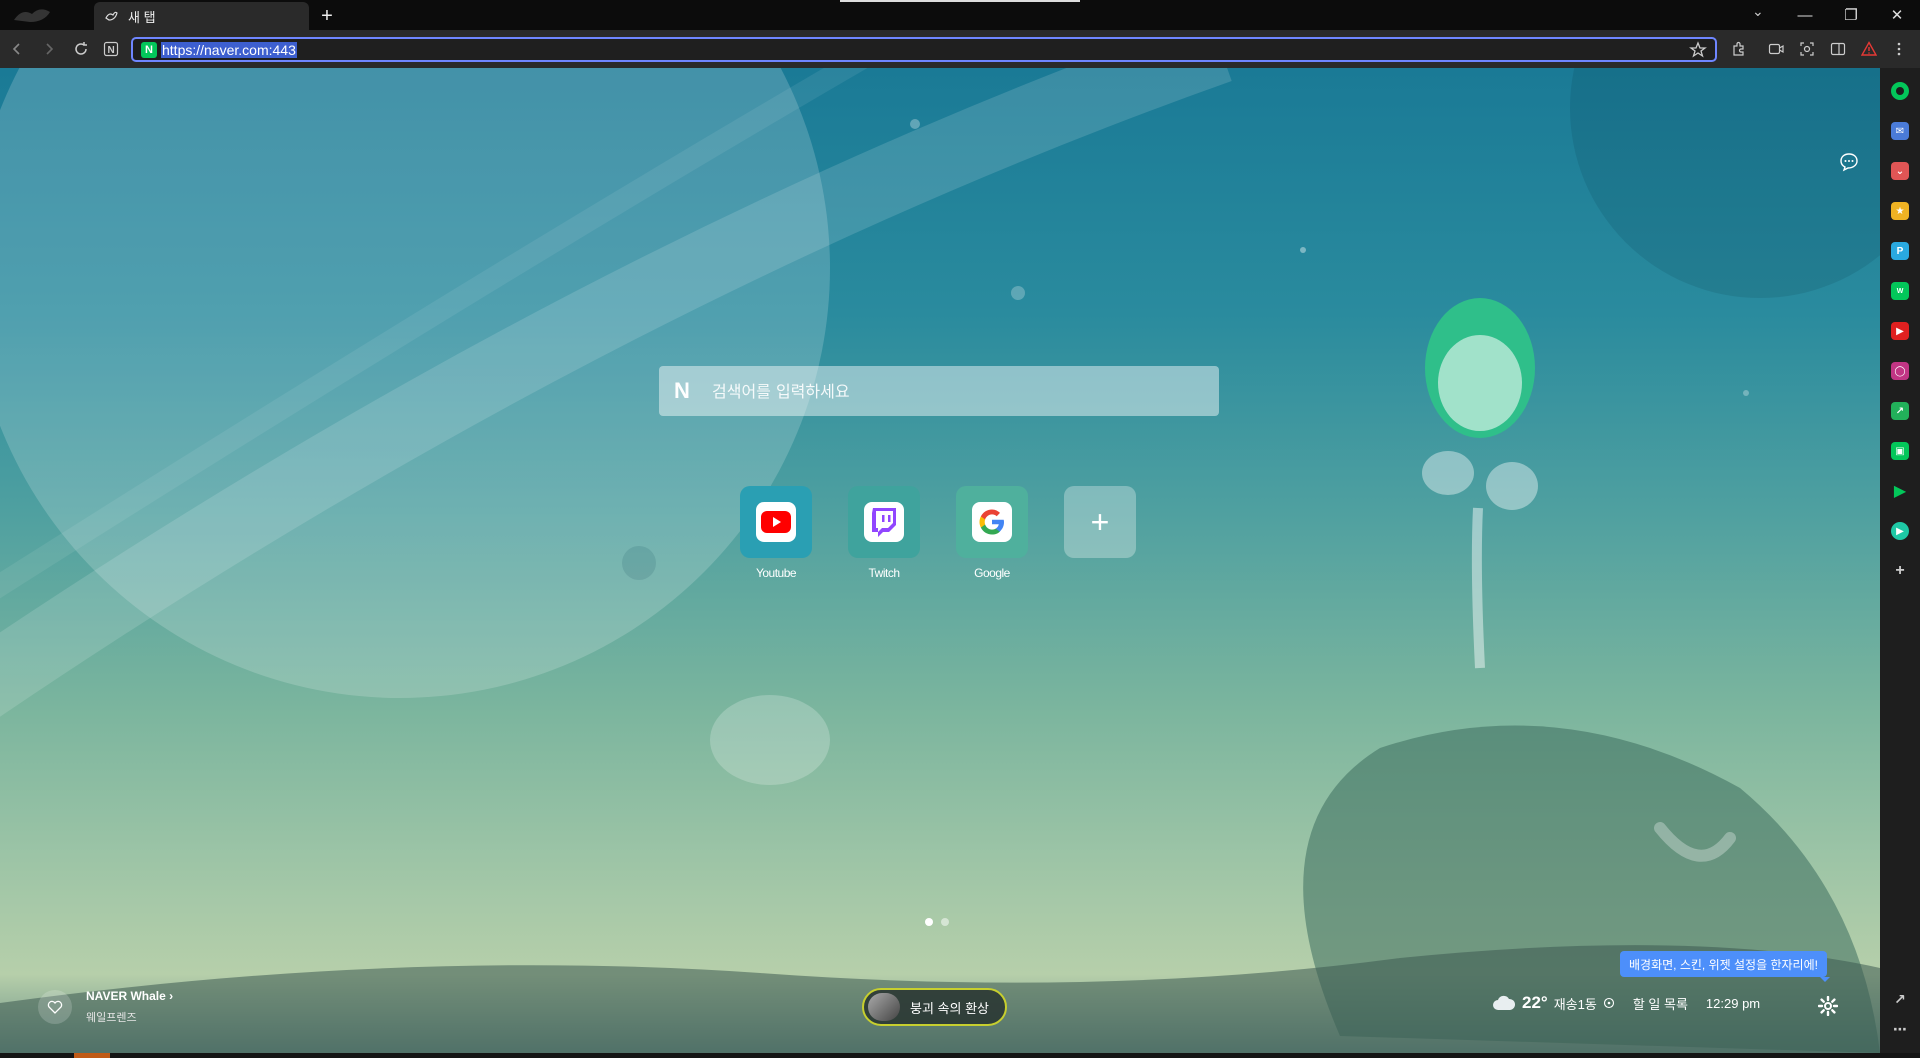 The width and height of the screenshot is (1920, 1058). I want to click on youtube-sidebar-icon: ▶, so click(1900, 331).